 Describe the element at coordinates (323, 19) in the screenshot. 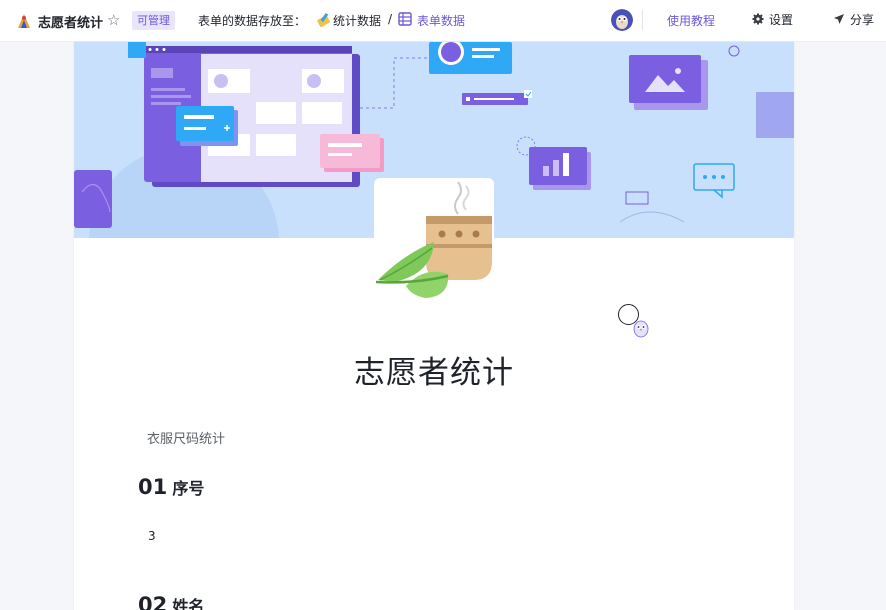

I see `folder-emoji-icon` at that location.